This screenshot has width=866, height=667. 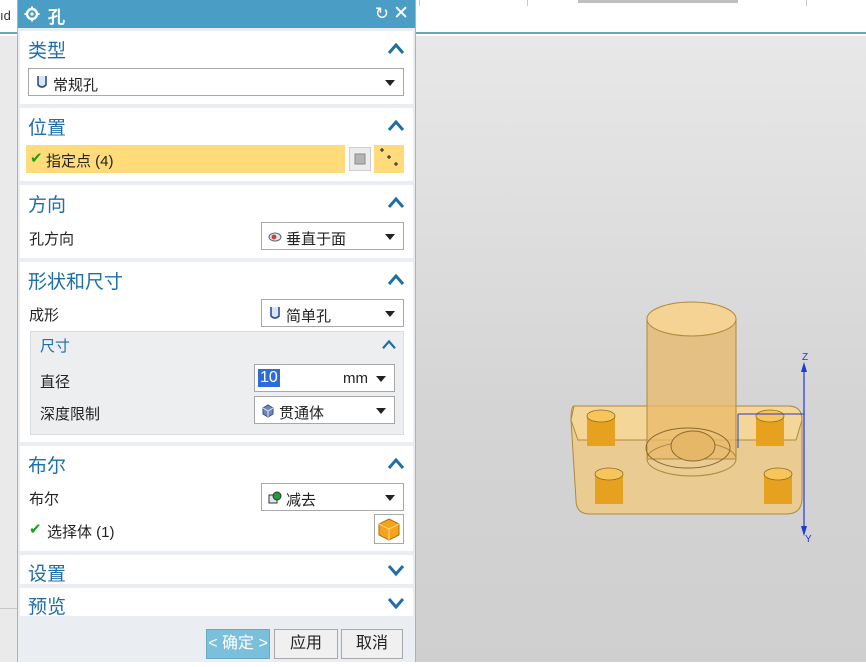 I want to click on specify-point-row: ✔ 指定点 (4), so click(x=185, y=159).